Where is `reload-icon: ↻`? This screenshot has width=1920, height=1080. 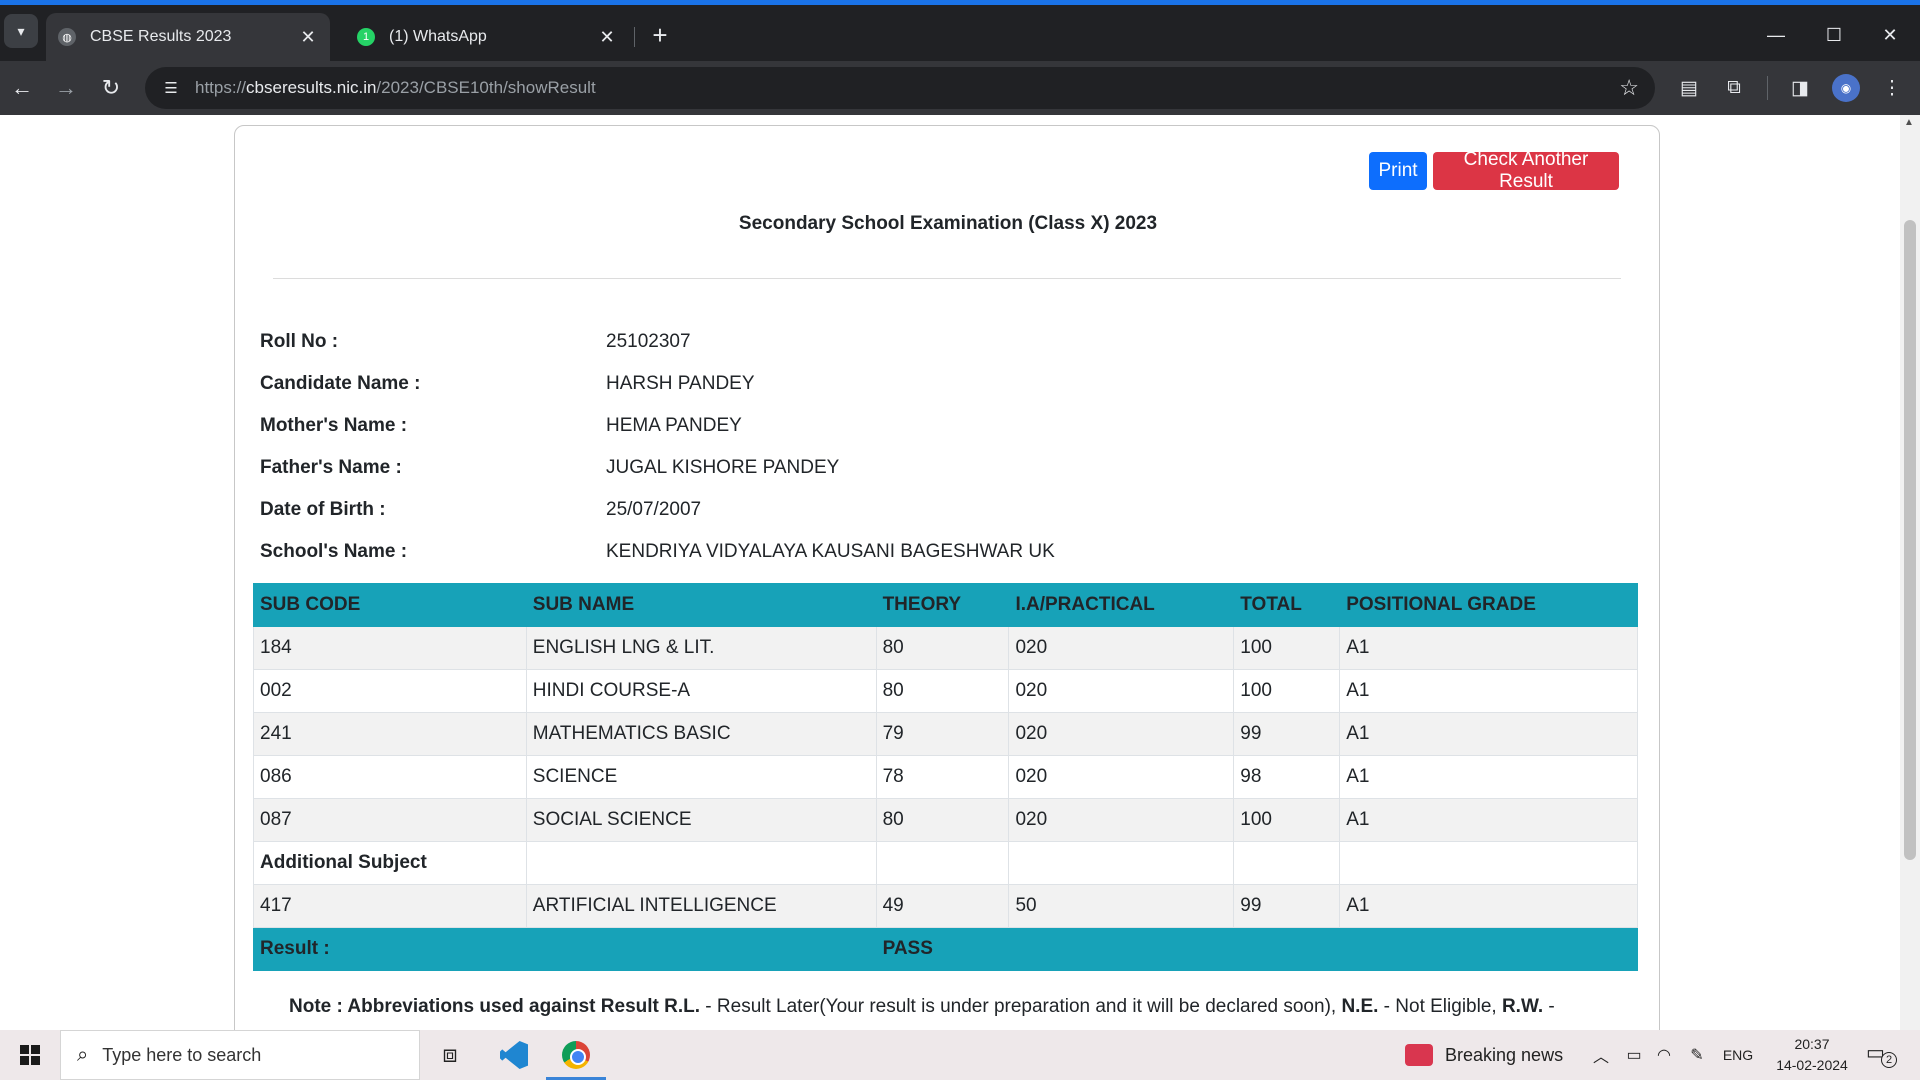 reload-icon: ↻ is located at coordinates (111, 88).